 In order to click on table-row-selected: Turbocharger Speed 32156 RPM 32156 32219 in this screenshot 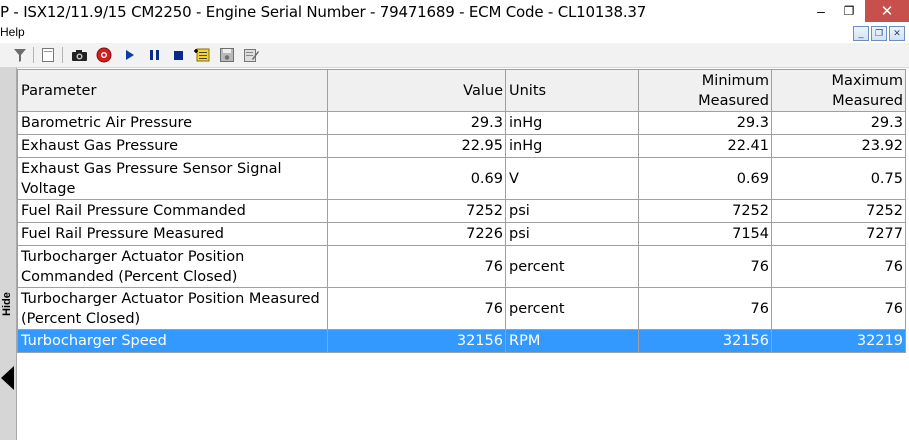, I will do `click(461, 341)`.